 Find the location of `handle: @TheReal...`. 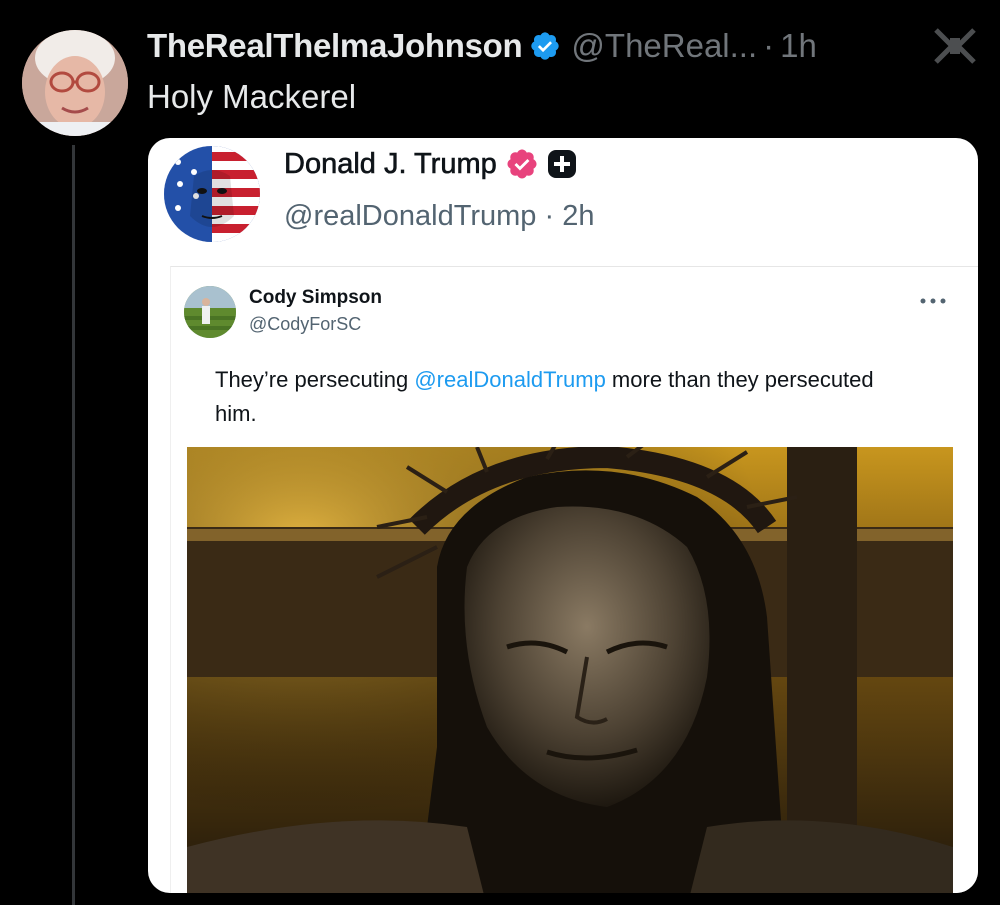

handle: @TheReal... is located at coordinates (664, 46).